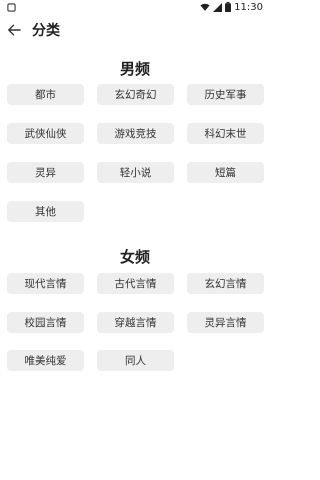 This screenshot has height=480, width=320. I want to click on signal-icon, so click(218, 7).